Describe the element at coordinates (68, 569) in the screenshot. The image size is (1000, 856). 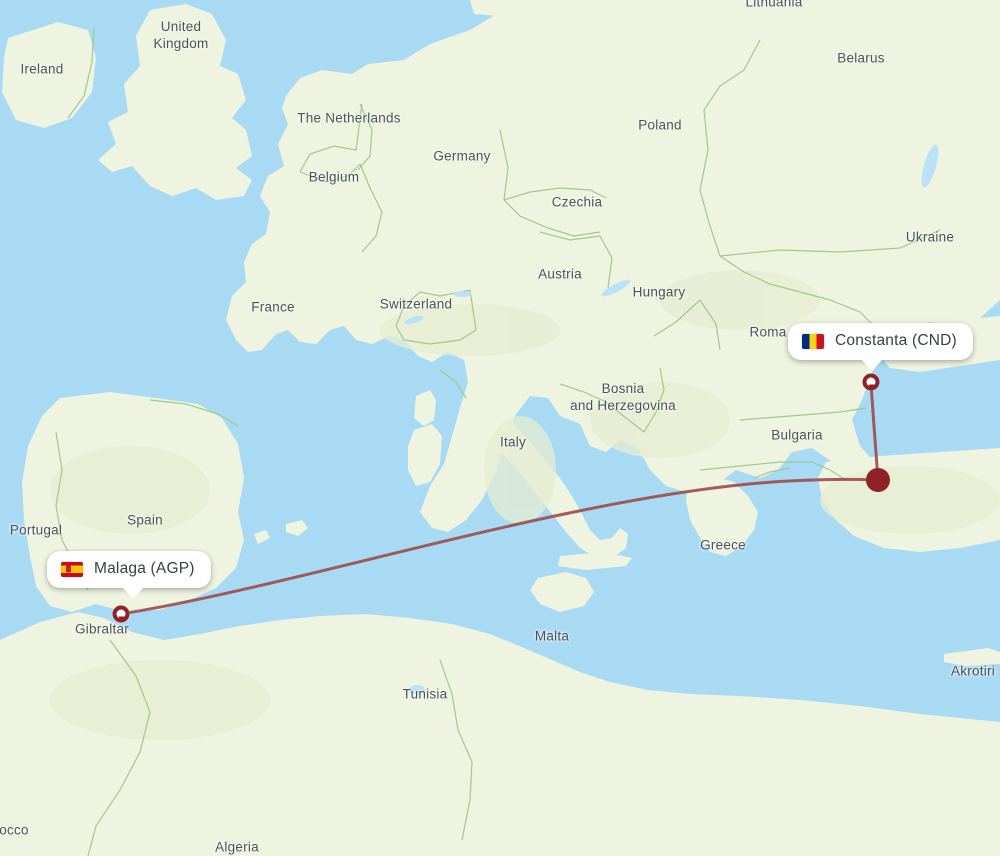
I see `spain-coat-of-arms-icon` at that location.